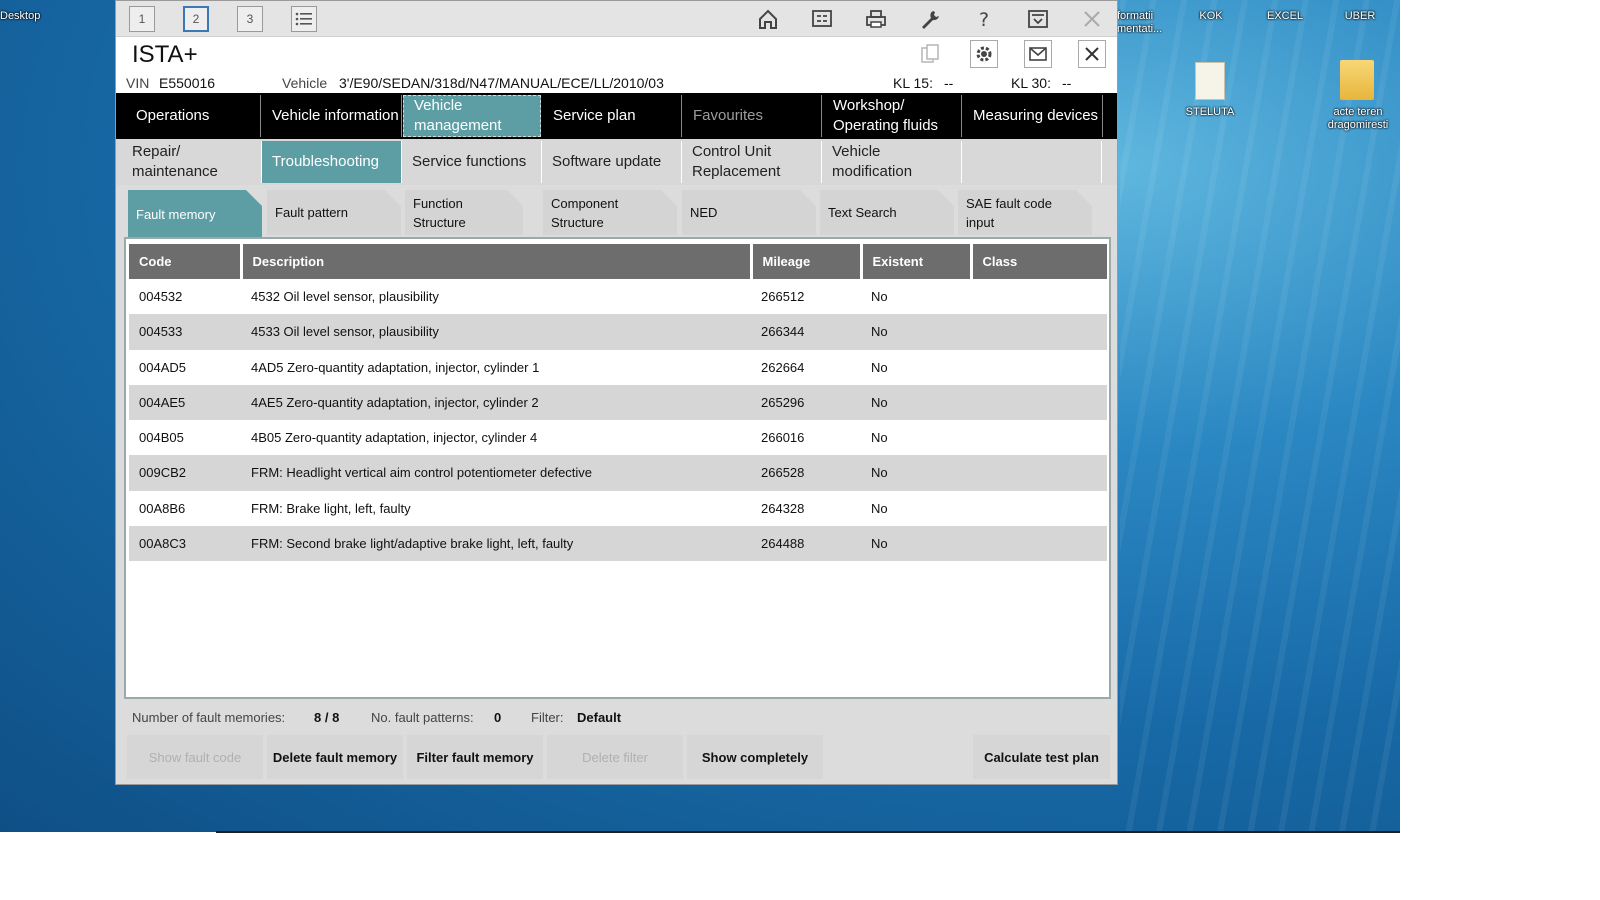 This screenshot has width=1600, height=900. Describe the element at coordinates (332, 116) in the screenshot. I see `nav-vehicle-information: Vehicle information` at that location.